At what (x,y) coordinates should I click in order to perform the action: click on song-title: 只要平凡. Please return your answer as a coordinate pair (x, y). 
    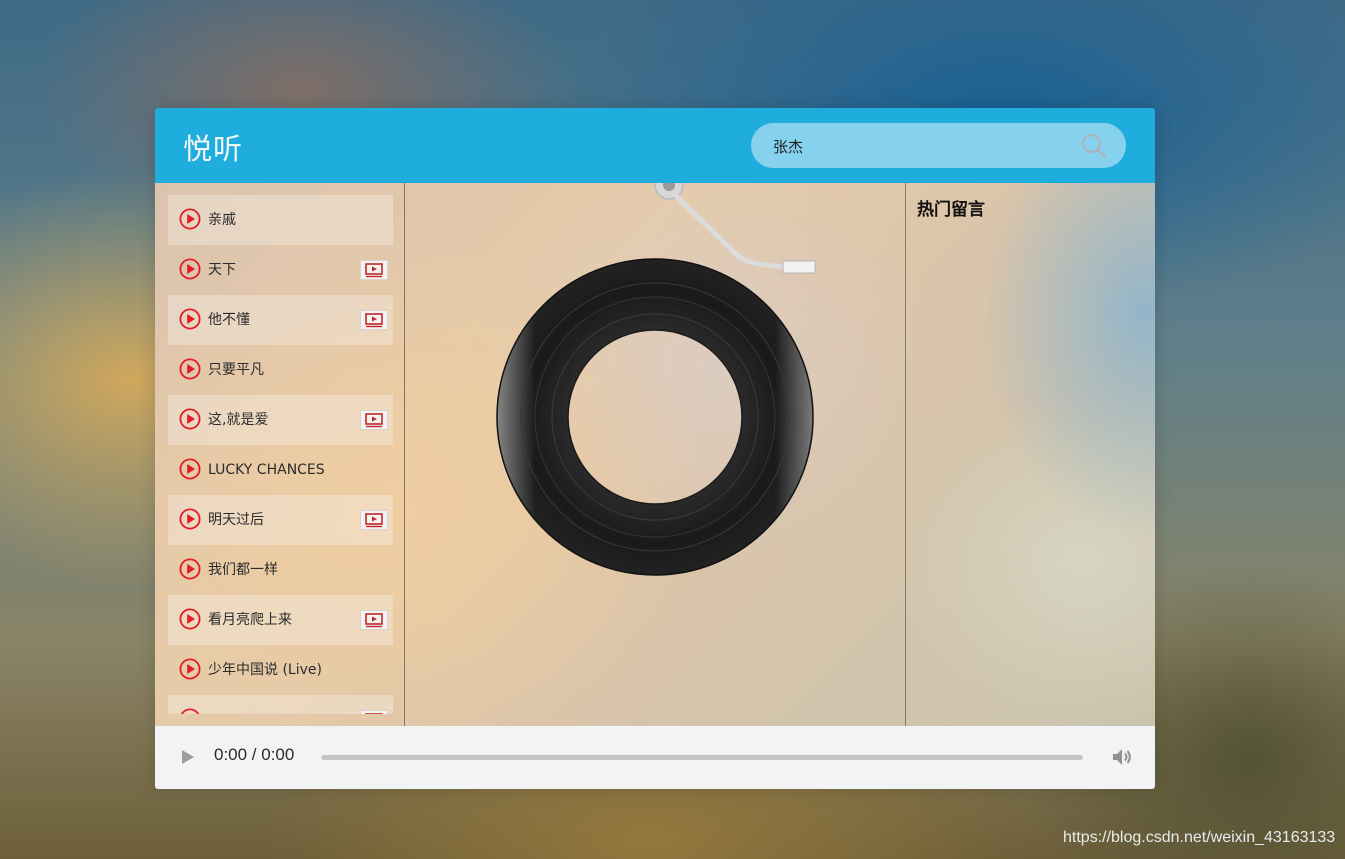
    Looking at the image, I should click on (236, 370).